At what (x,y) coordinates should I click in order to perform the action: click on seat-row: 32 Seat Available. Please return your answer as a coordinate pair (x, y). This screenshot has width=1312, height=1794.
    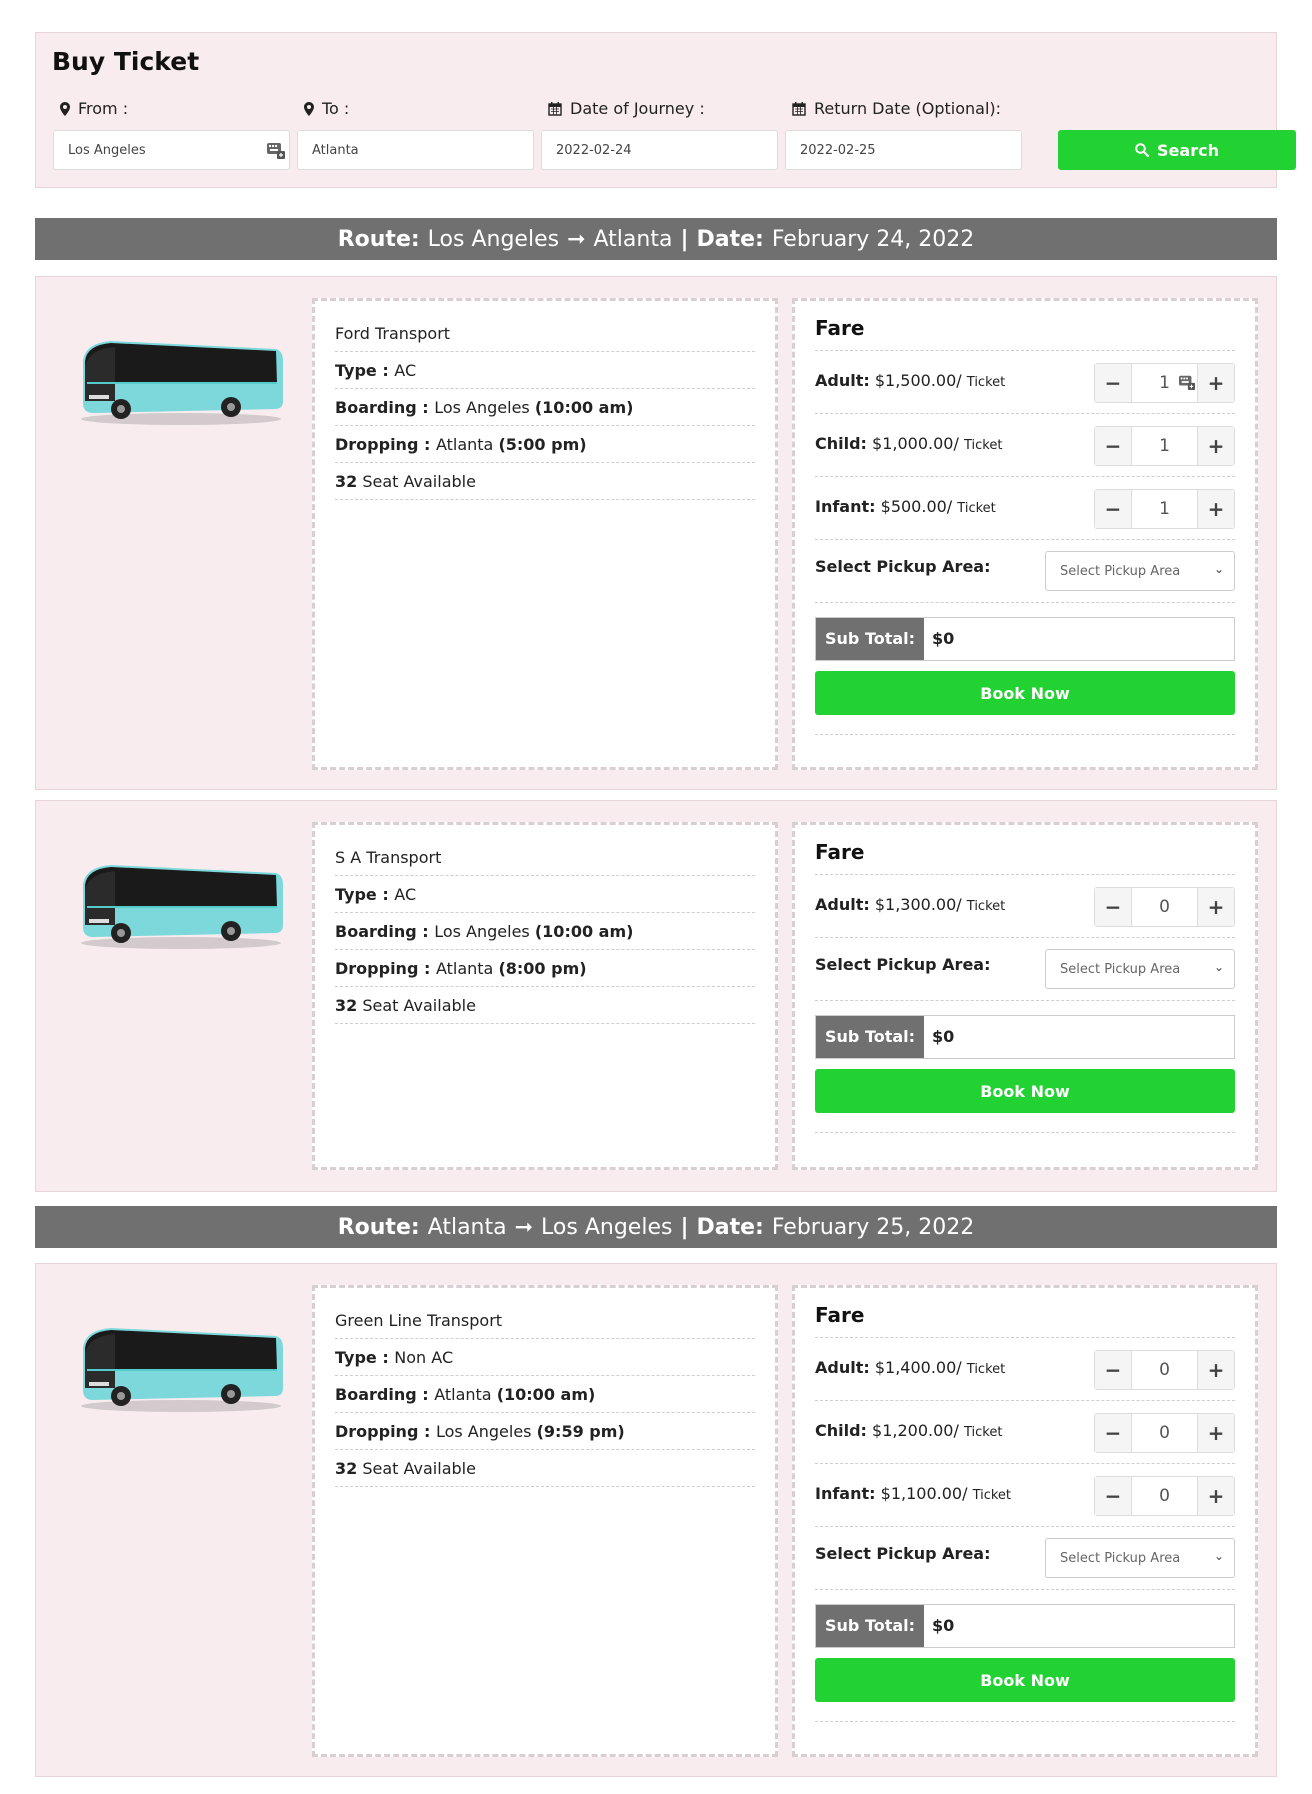
    Looking at the image, I should click on (545, 1468).